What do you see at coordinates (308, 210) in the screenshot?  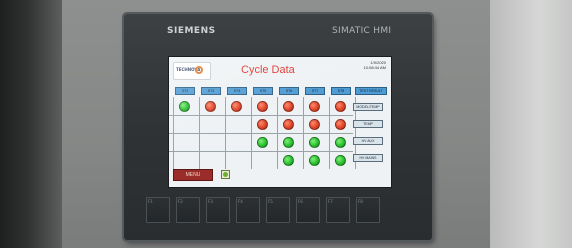 I see `function-key-f6: F6` at bounding box center [308, 210].